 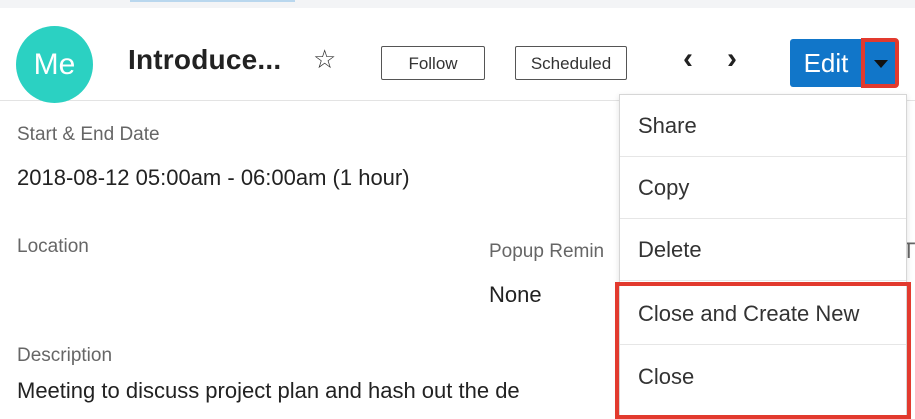 What do you see at coordinates (515, 294) in the screenshot?
I see `popup-reminder-value: None` at bounding box center [515, 294].